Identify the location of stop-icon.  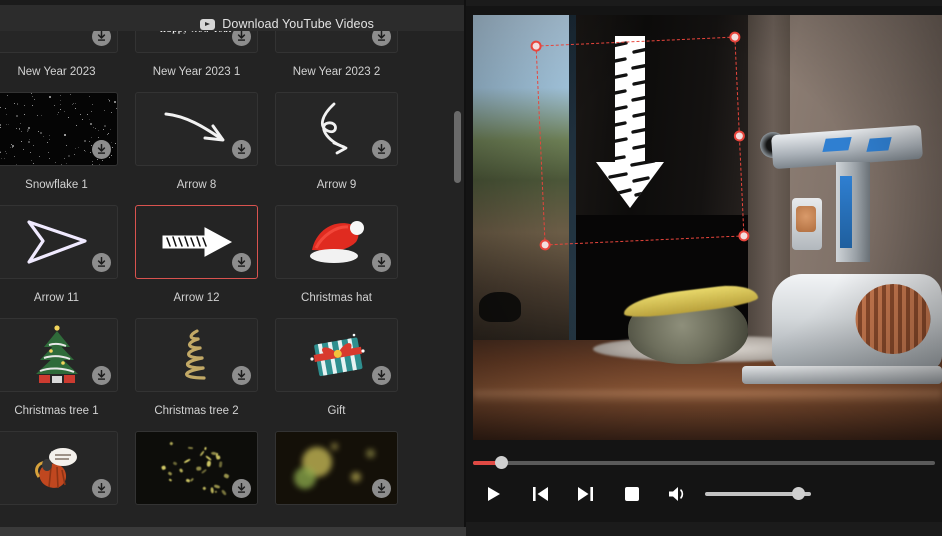
(632, 494).